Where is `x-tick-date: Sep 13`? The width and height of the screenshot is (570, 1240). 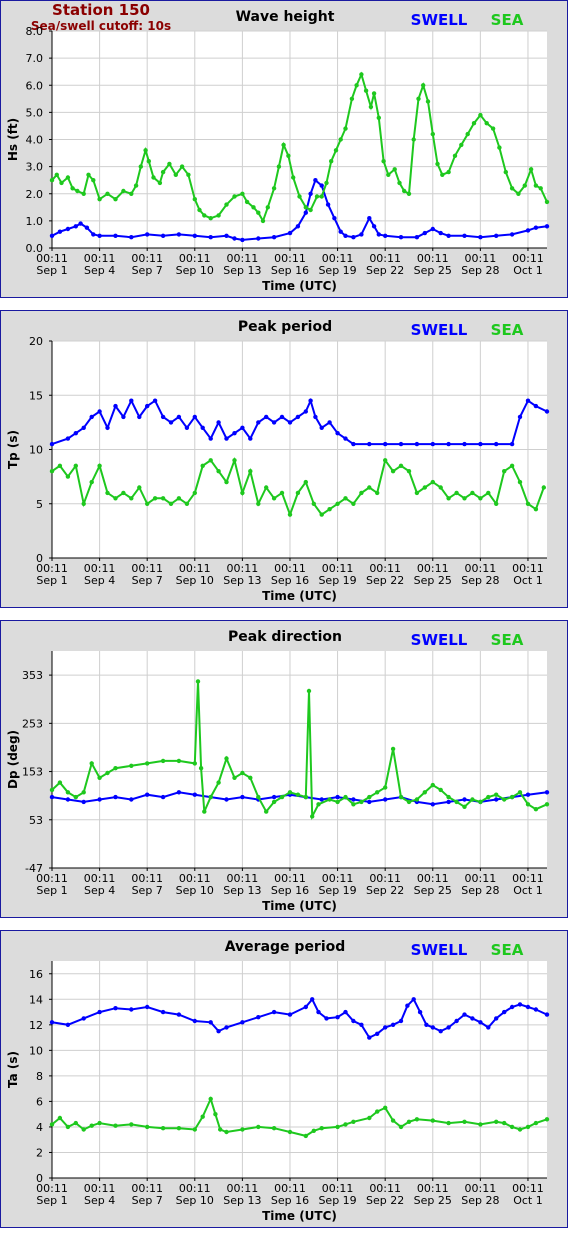 x-tick-date: Sep 13 is located at coordinates (242, 890).